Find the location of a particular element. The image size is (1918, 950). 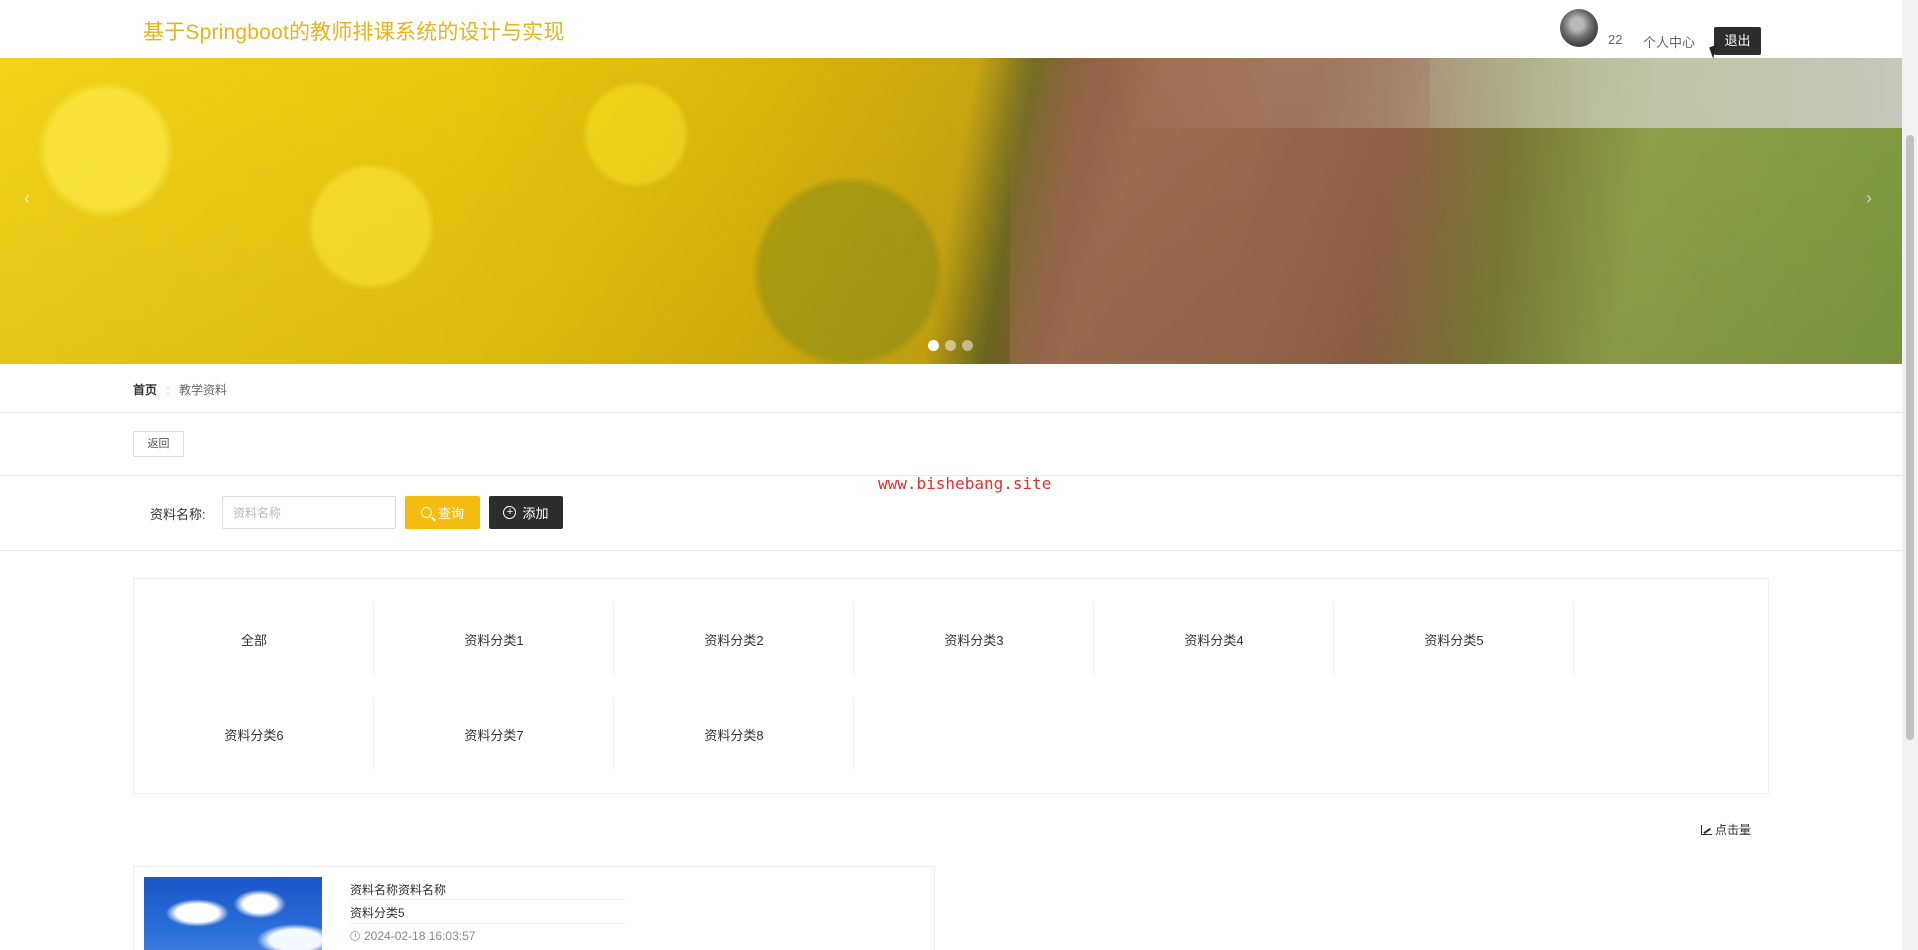

item-title: 资料名称资料名称 is located at coordinates (398, 889).